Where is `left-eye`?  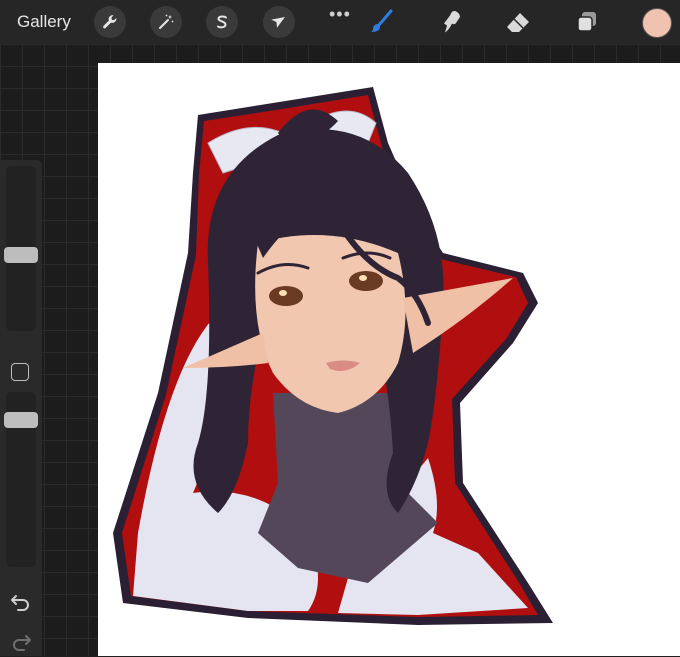 left-eye is located at coordinates (286, 296).